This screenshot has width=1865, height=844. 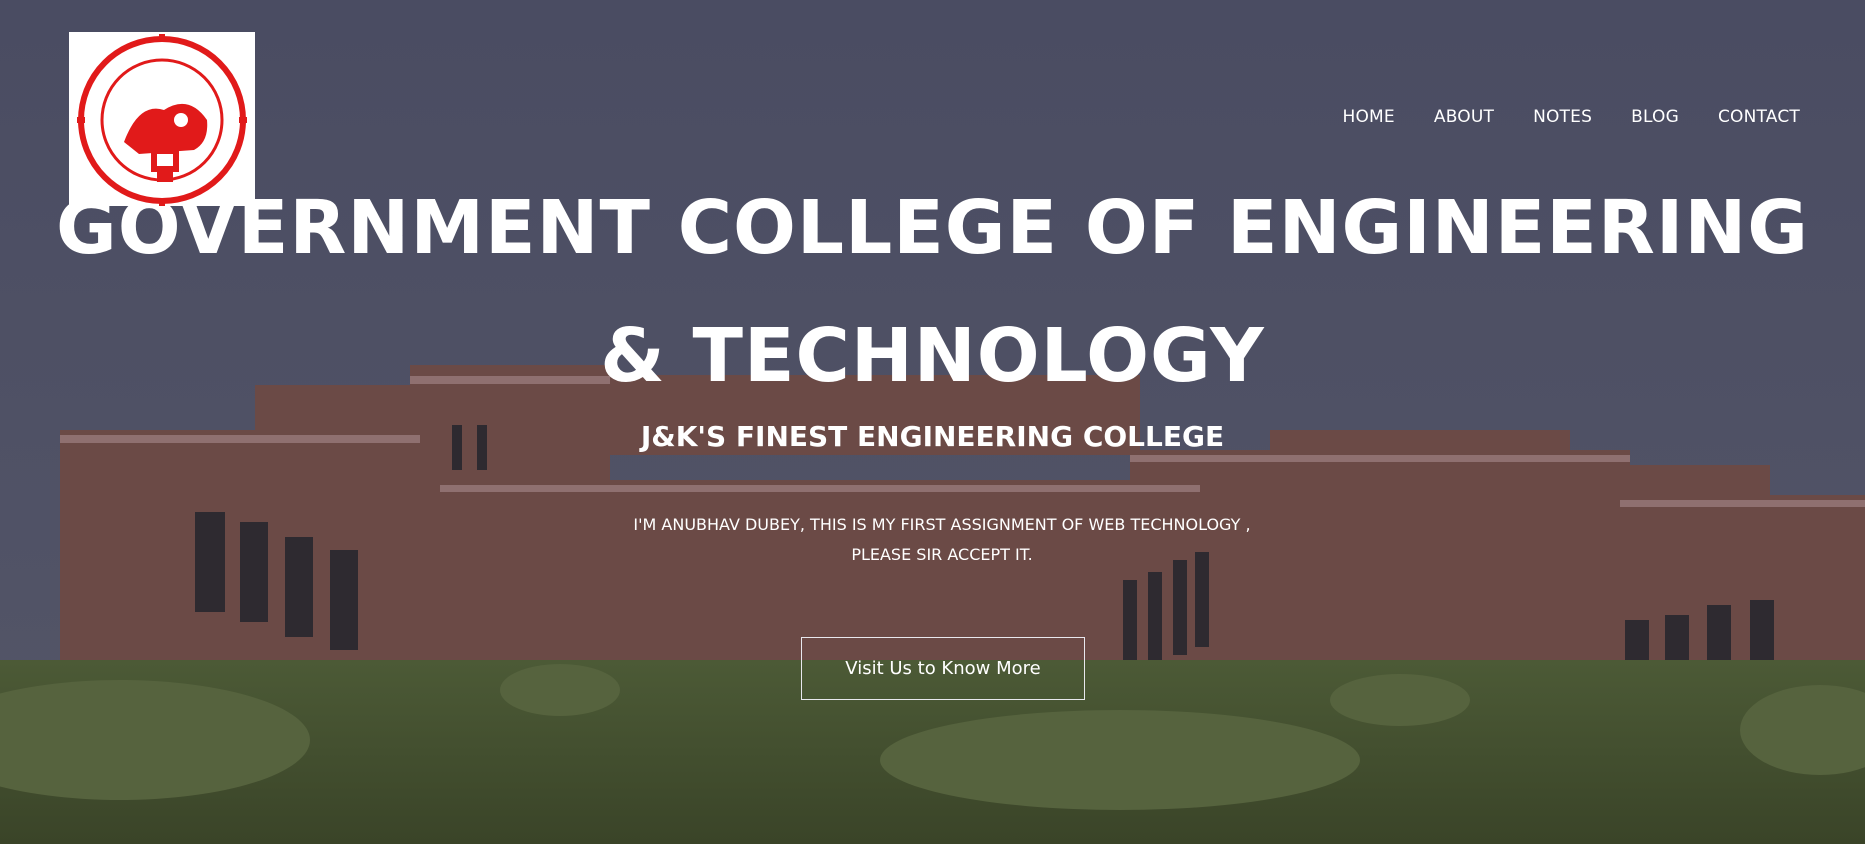 What do you see at coordinates (943, 668) in the screenshot?
I see `visit-us-button: Visit Us to Know More` at bounding box center [943, 668].